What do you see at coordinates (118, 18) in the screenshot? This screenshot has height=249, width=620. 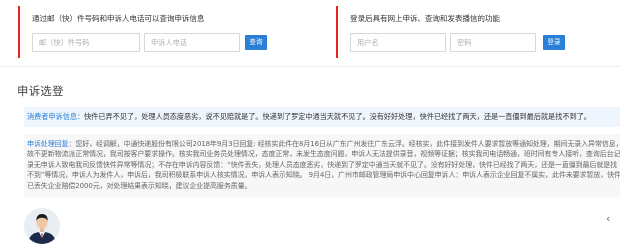 I see `query-panel-title: 通过邮（快）件号码和申诉人电话可以查询申诉信息` at bounding box center [118, 18].